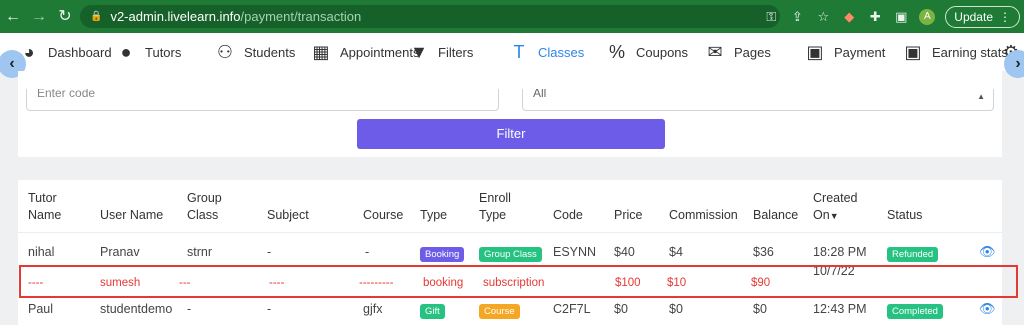 The width and height of the screenshot is (1024, 325). I want to click on back-icon: ←, so click(13, 16).